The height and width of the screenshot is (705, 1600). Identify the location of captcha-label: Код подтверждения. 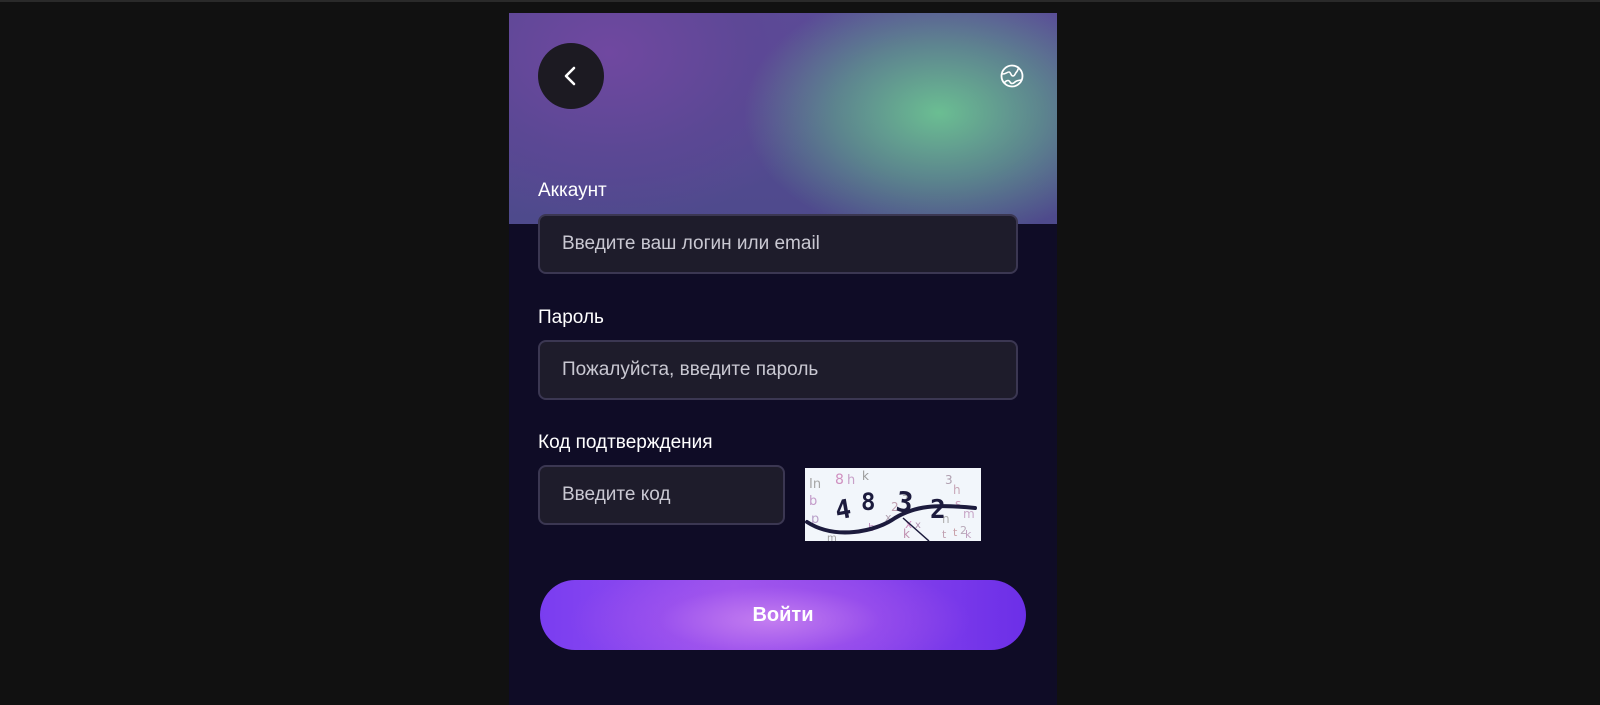
(625, 442).